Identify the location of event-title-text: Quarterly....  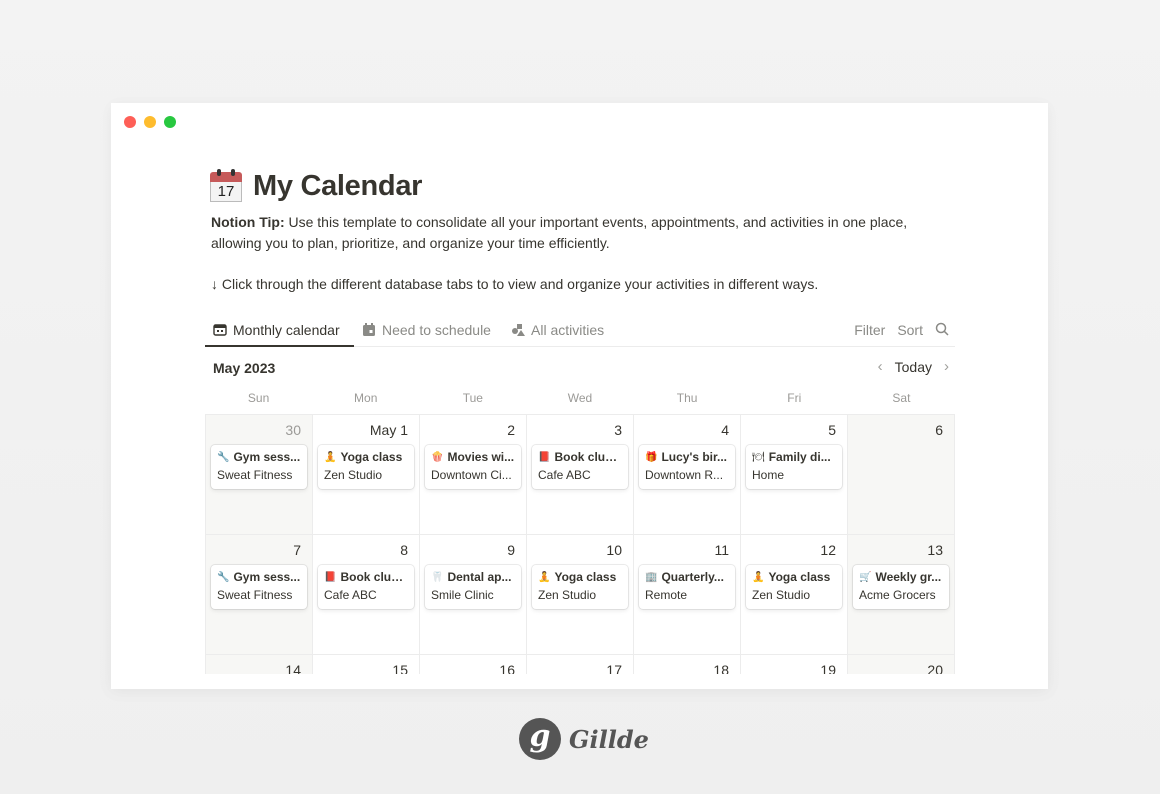
(692, 577).